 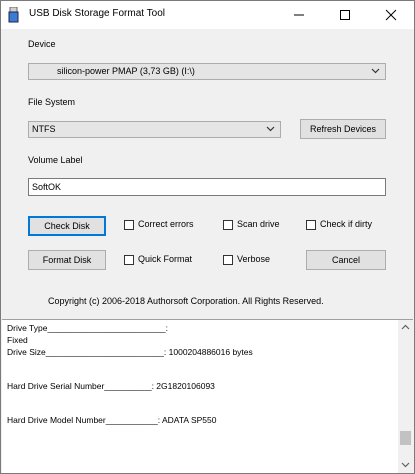 What do you see at coordinates (67, 260) in the screenshot?
I see `format-disk-button: Format Disk` at bounding box center [67, 260].